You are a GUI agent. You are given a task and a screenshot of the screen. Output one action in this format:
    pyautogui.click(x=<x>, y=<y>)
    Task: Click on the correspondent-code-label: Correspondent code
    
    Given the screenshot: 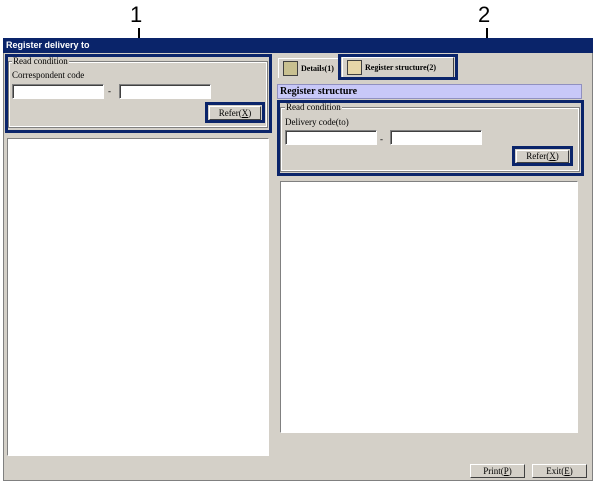 What is the action you would take?
    pyautogui.click(x=48, y=75)
    